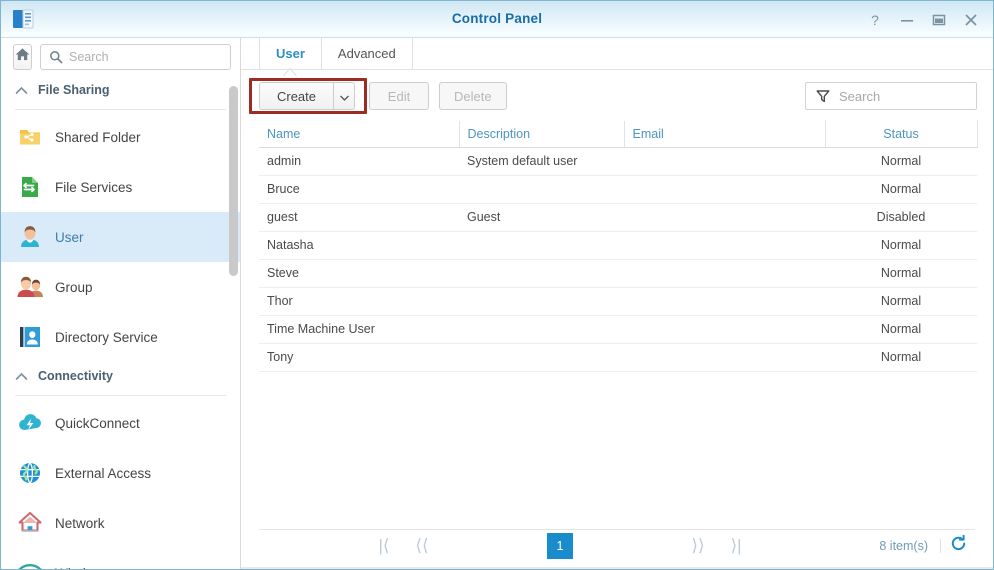 This screenshot has height=570, width=994. What do you see at coordinates (81, 568) in the screenshot?
I see `sidebar-item-label: Wireless` at bounding box center [81, 568].